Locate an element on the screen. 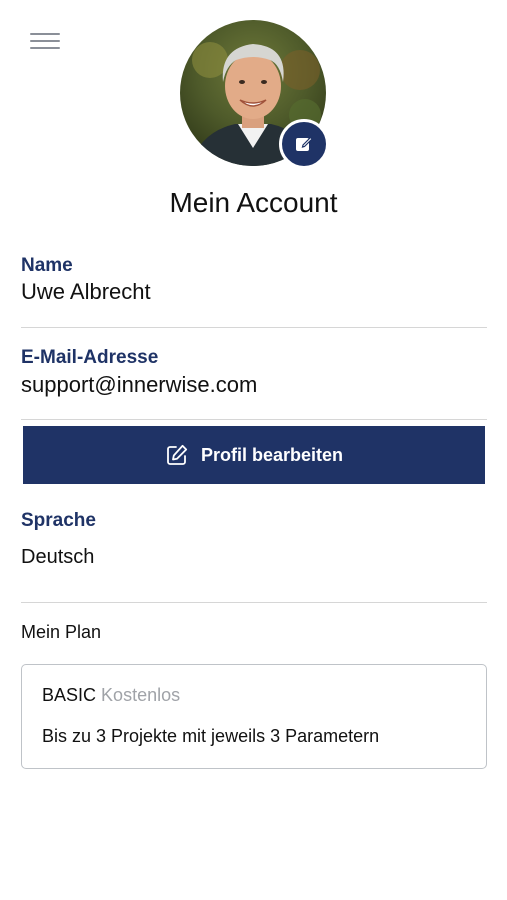  name-label: Name is located at coordinates (47, 265).